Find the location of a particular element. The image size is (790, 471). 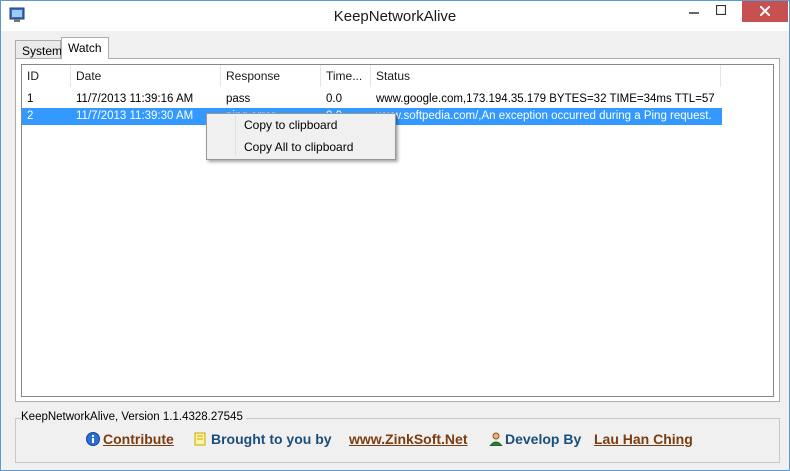

contribute-link: Contribute is located at coordinates (138, 439).